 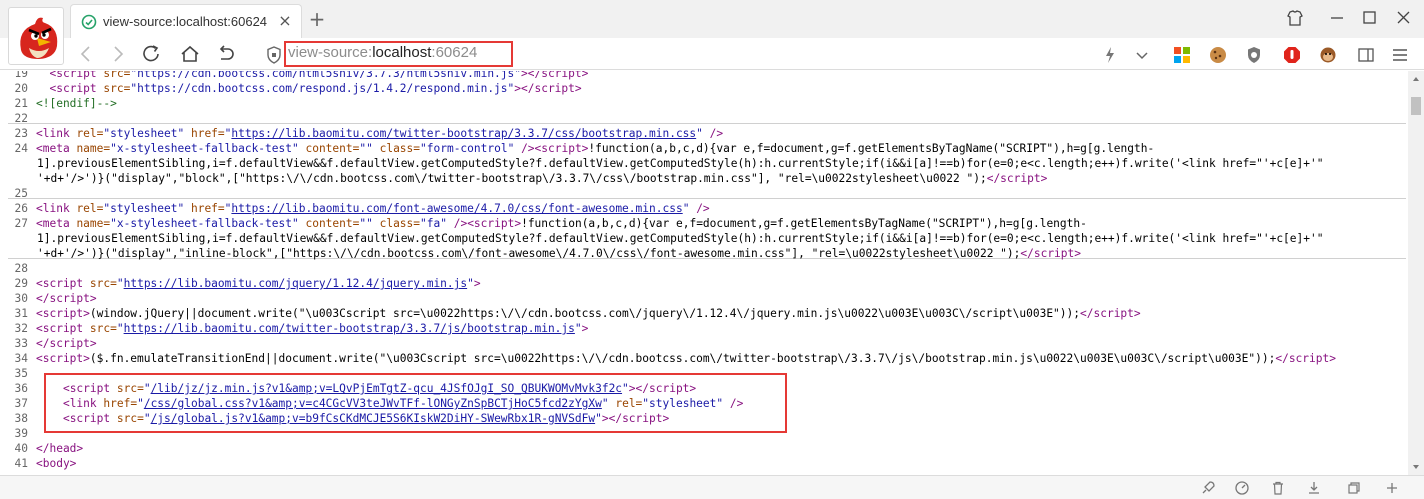 What do you see at coordinates (76, 103) in the screenshot?
I see `source-code: <![endif]-->` at bounding box center [76, 103].